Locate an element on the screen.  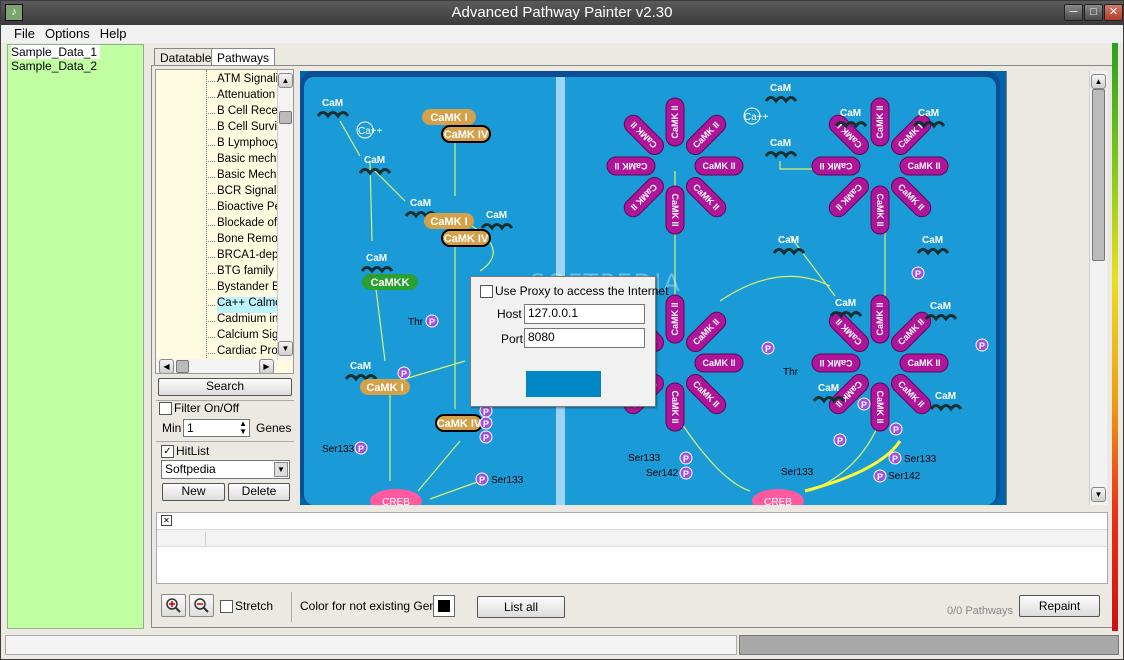
list-all-button: List all is located at coordinates (521, 607).